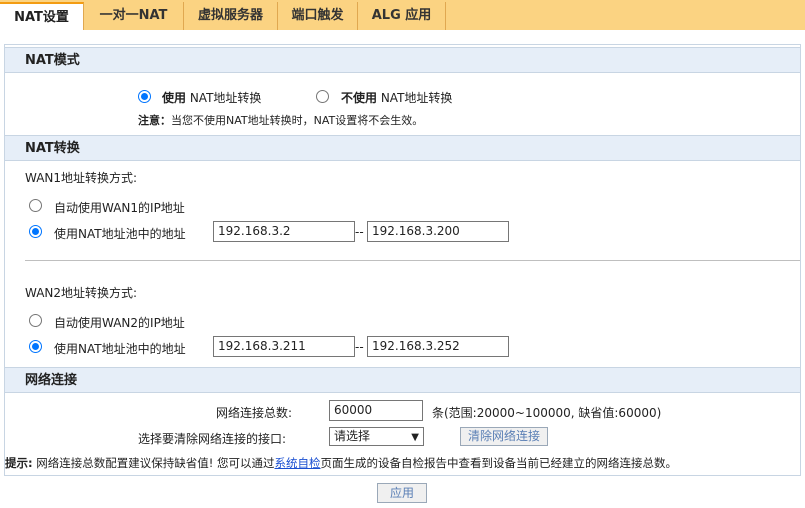 The height and width of the screenshot is (508, 805). I want to click on divider, so click(412, 260).